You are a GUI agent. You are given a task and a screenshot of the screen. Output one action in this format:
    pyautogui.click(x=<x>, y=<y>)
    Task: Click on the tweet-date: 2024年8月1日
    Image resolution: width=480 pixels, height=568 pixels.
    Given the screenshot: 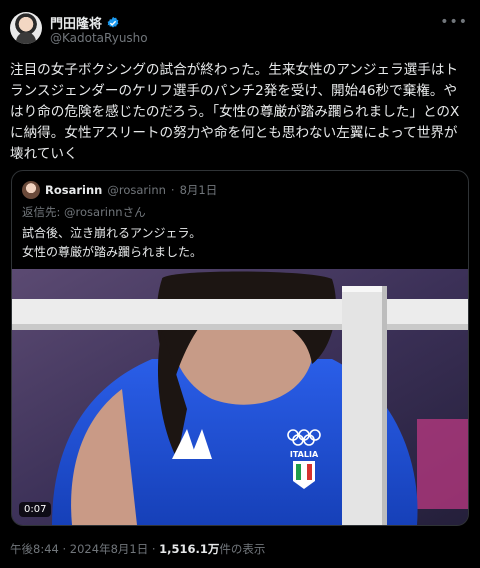 What is the action you would take?
    pyautogui.click(x=109, y=549)
    